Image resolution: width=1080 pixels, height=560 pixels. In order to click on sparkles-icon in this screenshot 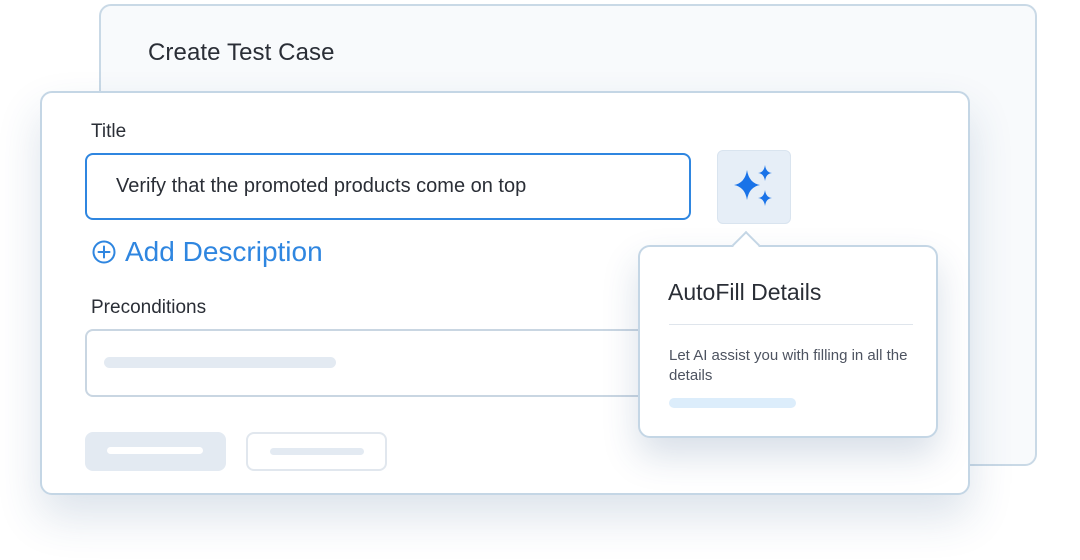, I will do `click(753, 185)`.